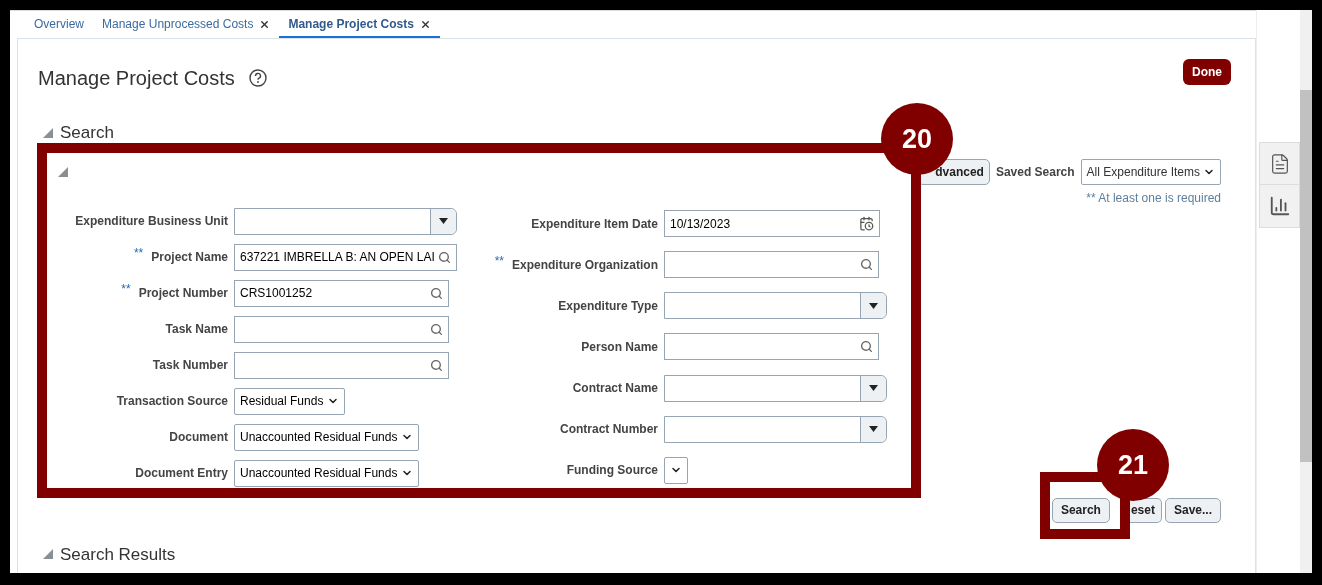 The image size is (1322, 585). What do you see at coordinates (676, 470) in the screenshot?
I see `select-field` at bounding box center [676, 470].